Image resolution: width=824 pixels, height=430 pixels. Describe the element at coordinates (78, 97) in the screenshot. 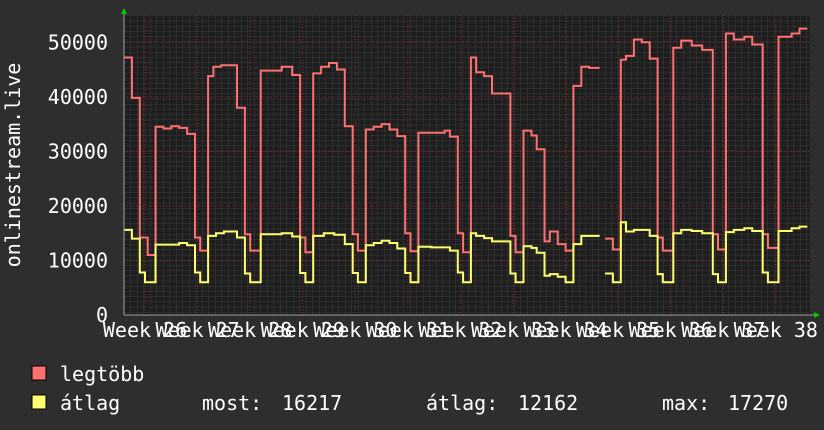

I see `y-tick-label: 40000` at that location.